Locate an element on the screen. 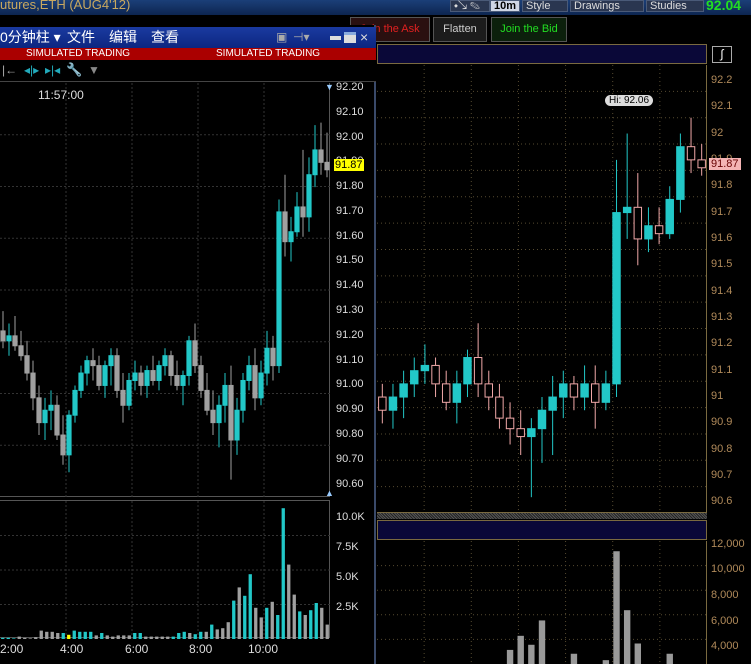 The height and width of the screenshot is (664, 751). left-window-menubar: 0分钟柱 ▾ 文件 编辑 查看 ▣ ⊣▾ × is located at coordinates (188, 37).